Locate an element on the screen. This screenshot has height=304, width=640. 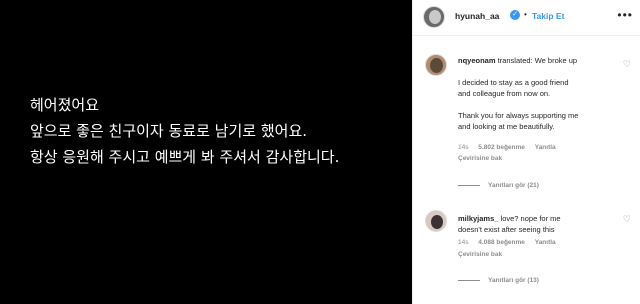
post-text-line: 헤어졌어요 is located at coordinates (65, 105).